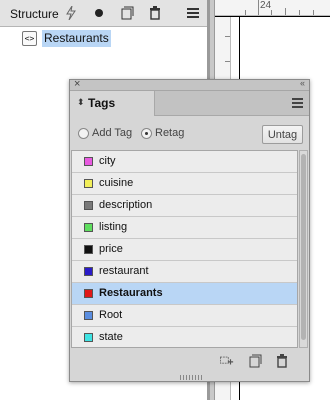  What do you see at coordinates (116, 183) in the screenshot?
I see `tag-name: cuisine` at bounding box center [116, 183].